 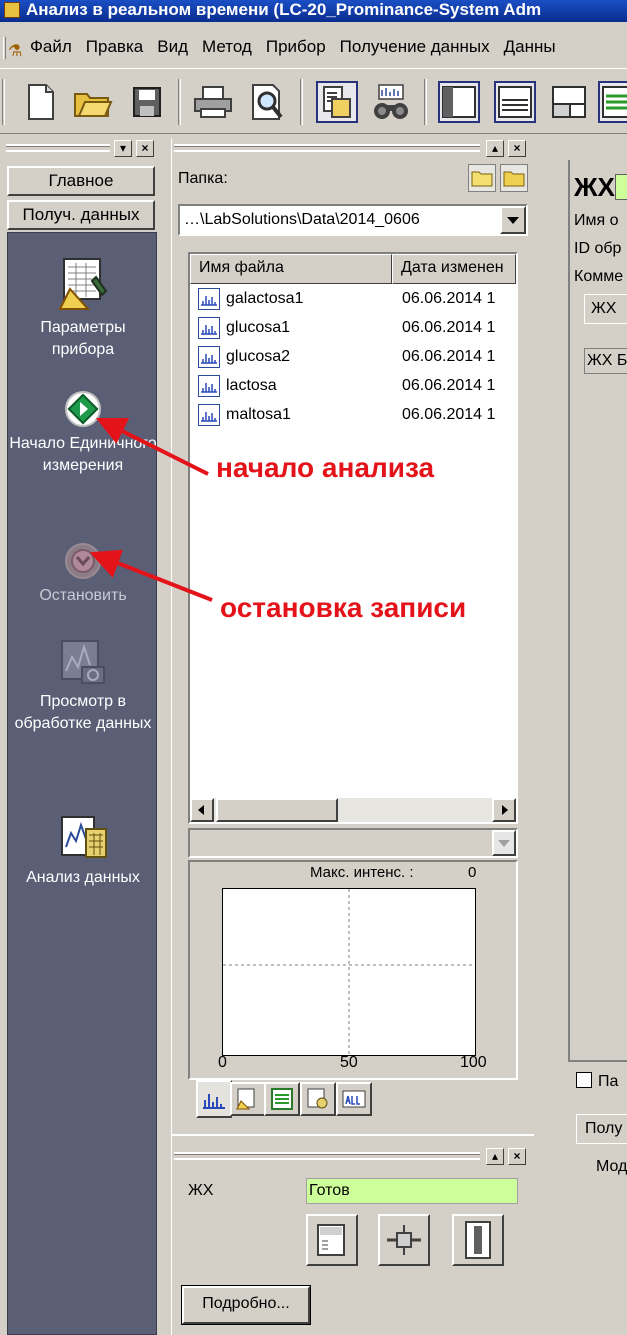 I want to click on annotation-stop-recording: остановка записи, so click(x=343, y=607).